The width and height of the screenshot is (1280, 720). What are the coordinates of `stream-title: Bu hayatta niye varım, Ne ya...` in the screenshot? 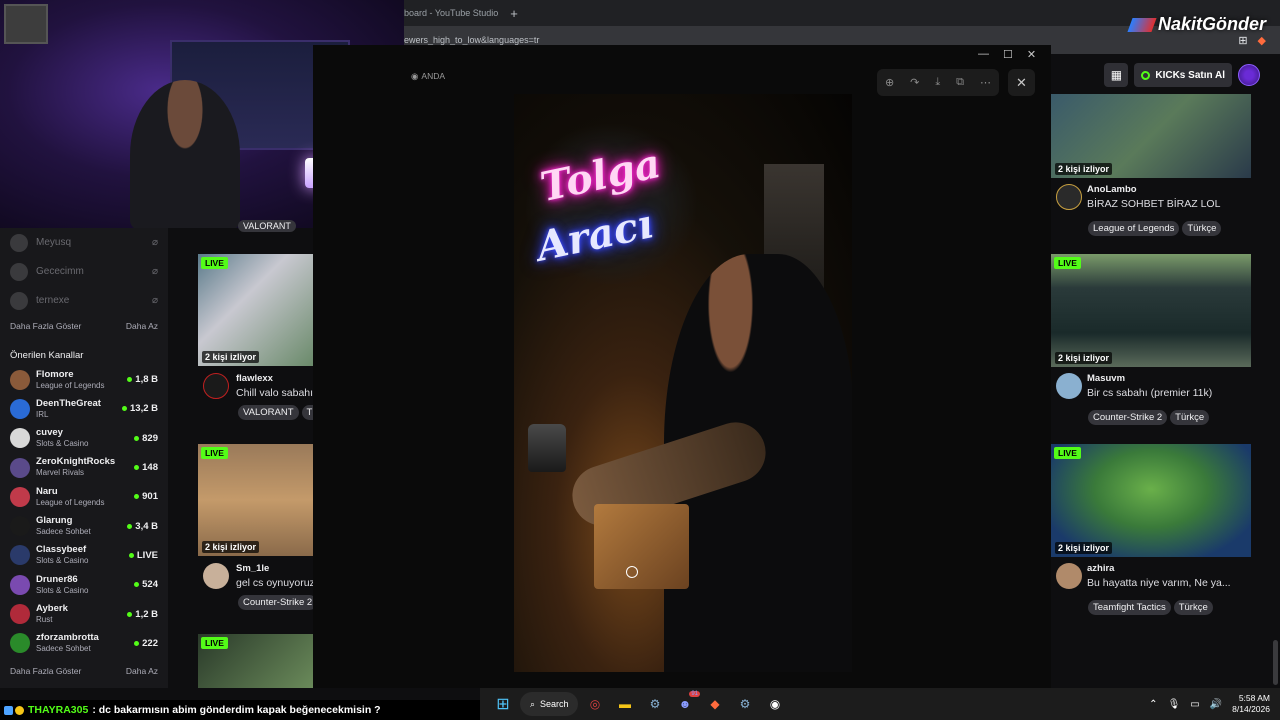 It's located at (1170, 583).